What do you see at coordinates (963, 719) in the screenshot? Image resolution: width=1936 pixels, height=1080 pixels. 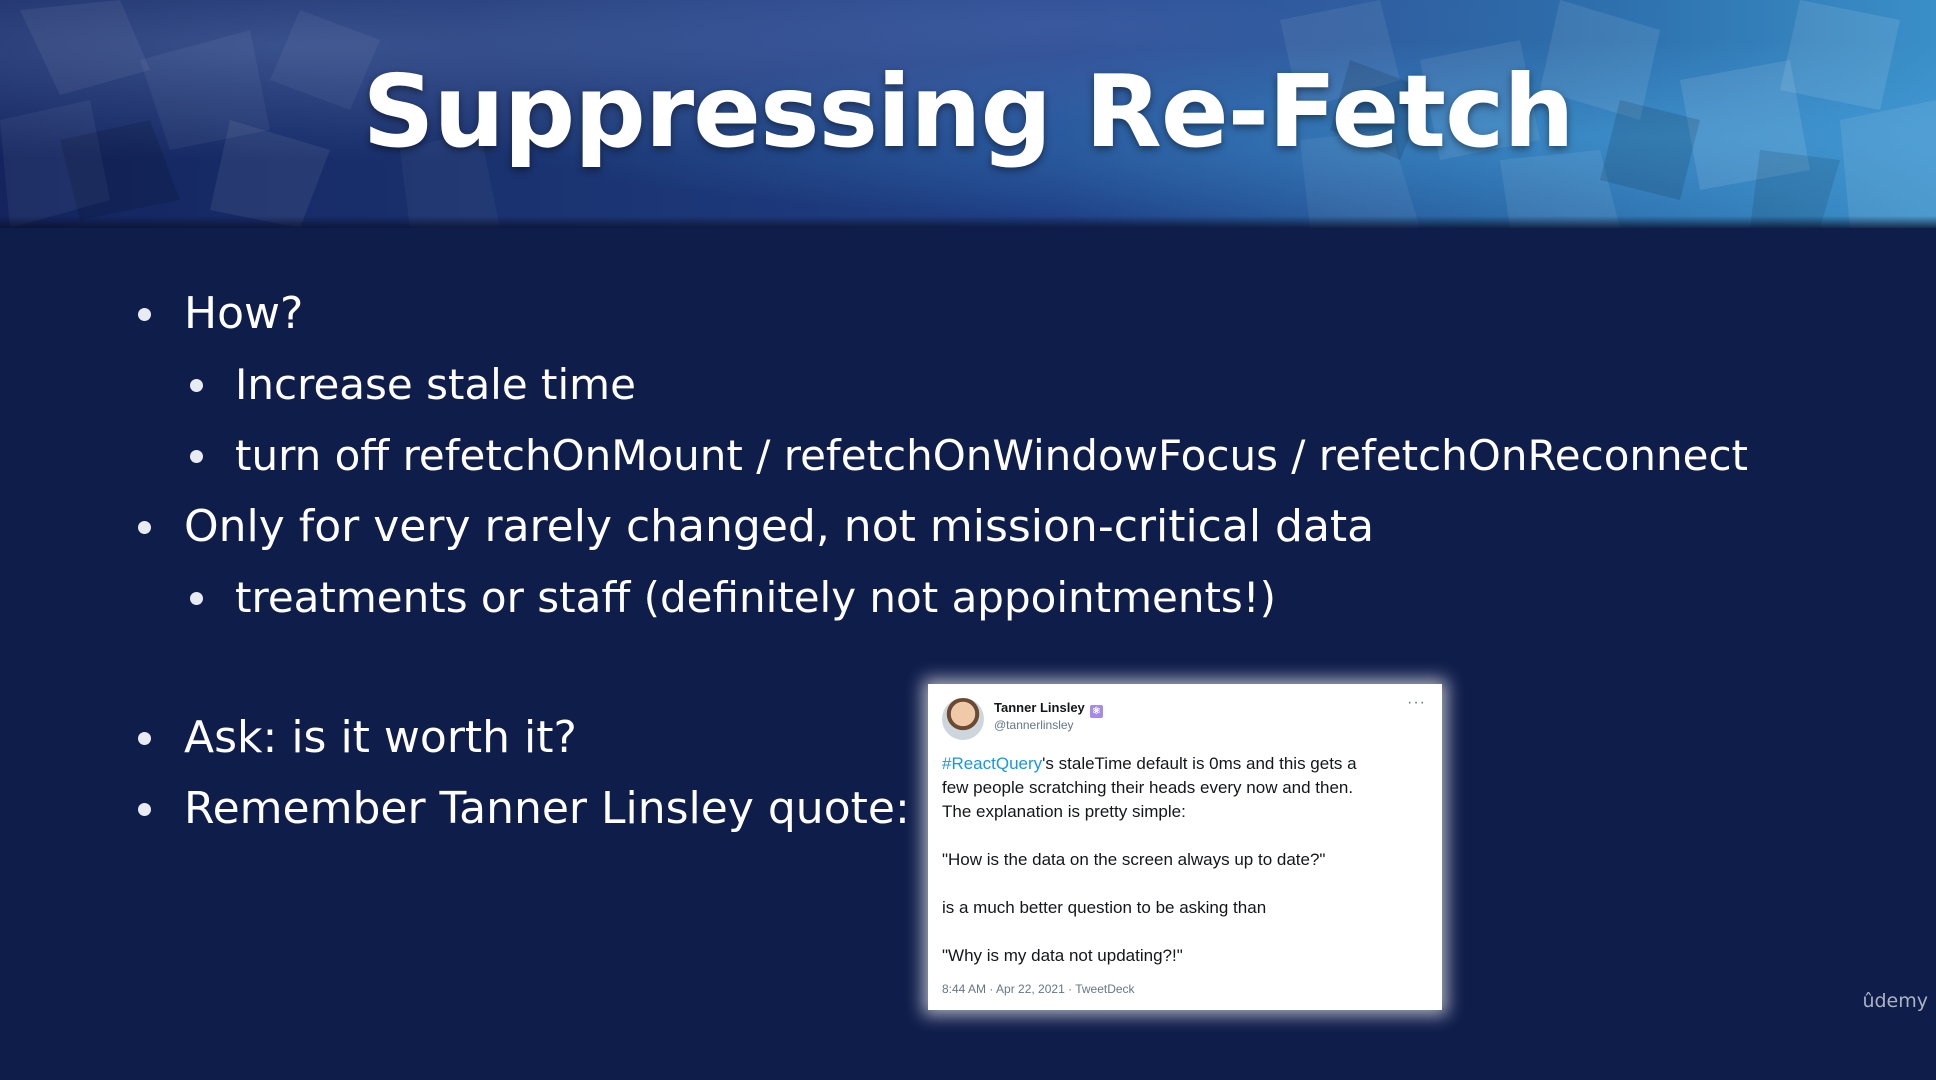 I see `avatar` at bounding box center [963, 719].